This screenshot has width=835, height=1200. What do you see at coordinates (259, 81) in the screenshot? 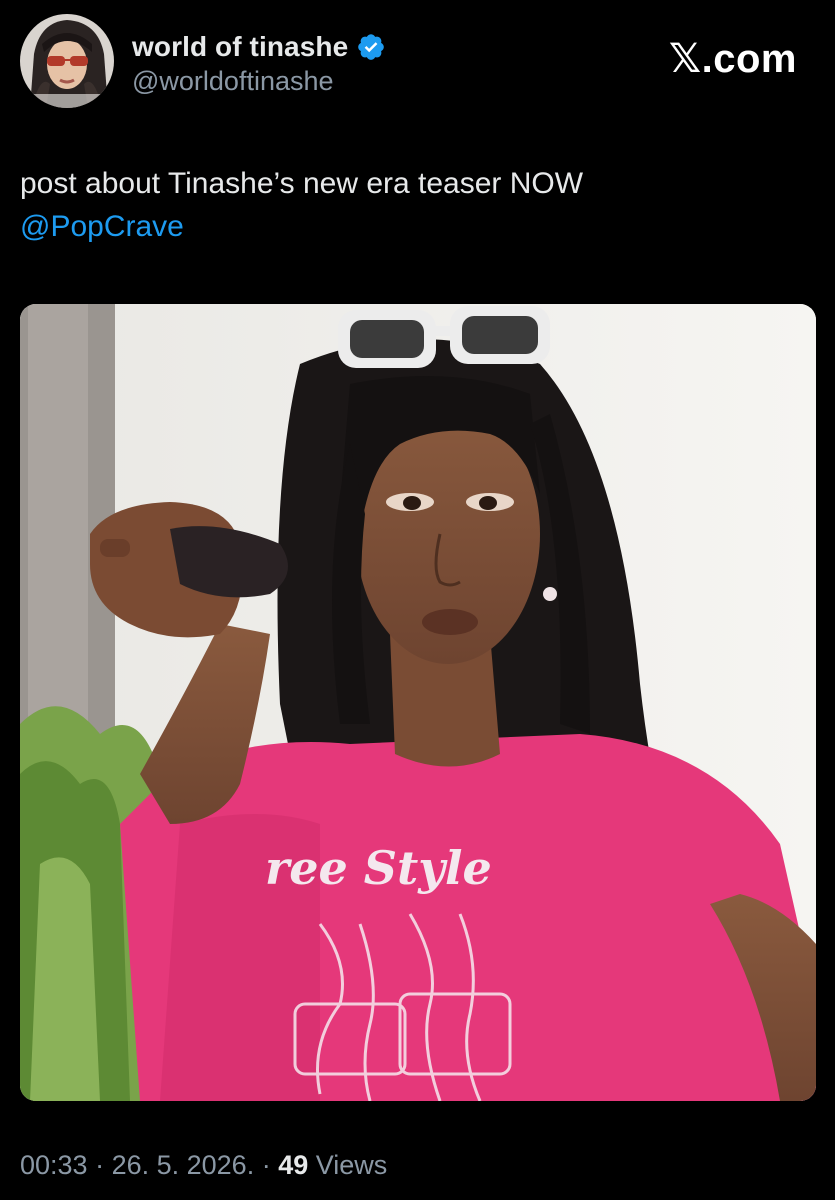
I see `handle: @worldoftinashe` at bounding box center [259, 81].